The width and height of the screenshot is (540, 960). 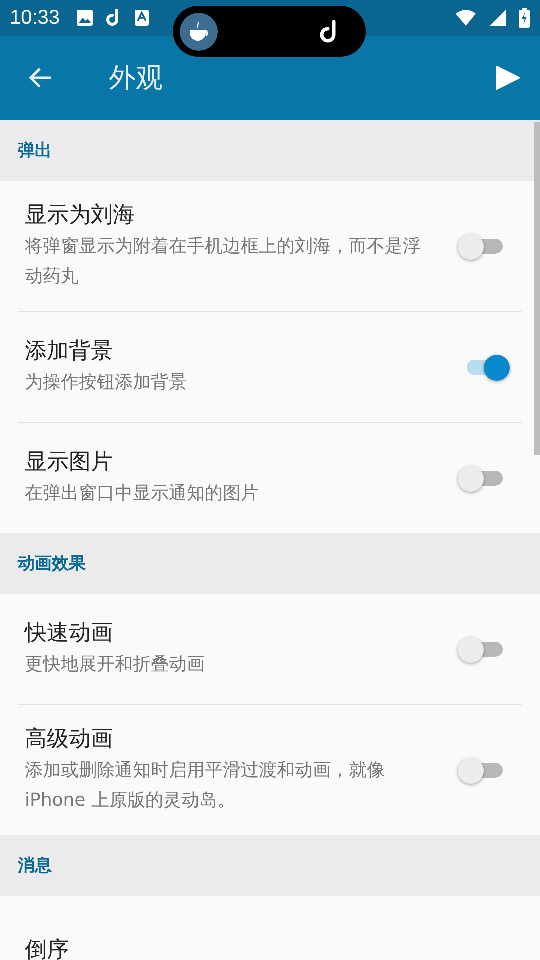 What do you see at coordinates (52, 564) in the screenshot?
I see `section-header: 动画效果` at bounding box center [52, 564].